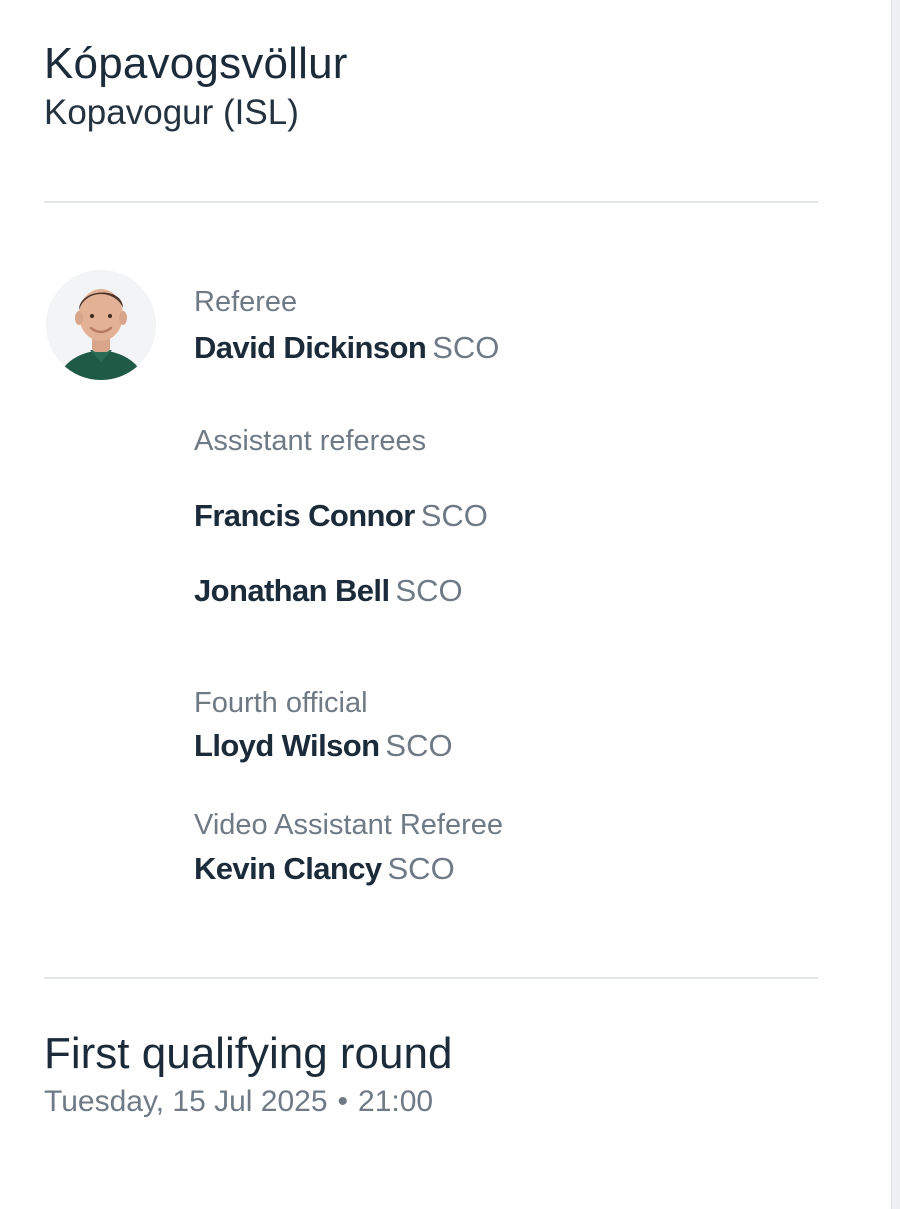 This screenshot has height=1209, width=900. I want to click on assistant-referee-name: Jonathan Bell, so click(292, 590).